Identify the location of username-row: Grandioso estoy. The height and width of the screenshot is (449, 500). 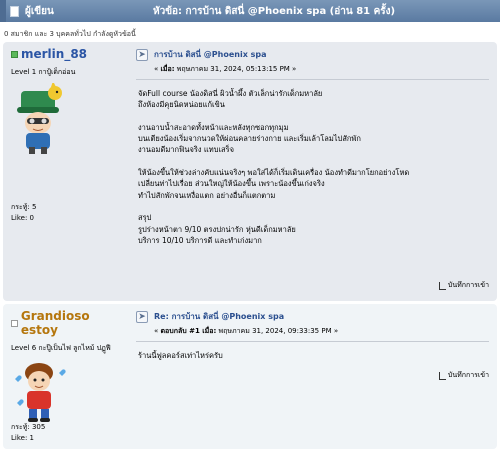
(69, 323).